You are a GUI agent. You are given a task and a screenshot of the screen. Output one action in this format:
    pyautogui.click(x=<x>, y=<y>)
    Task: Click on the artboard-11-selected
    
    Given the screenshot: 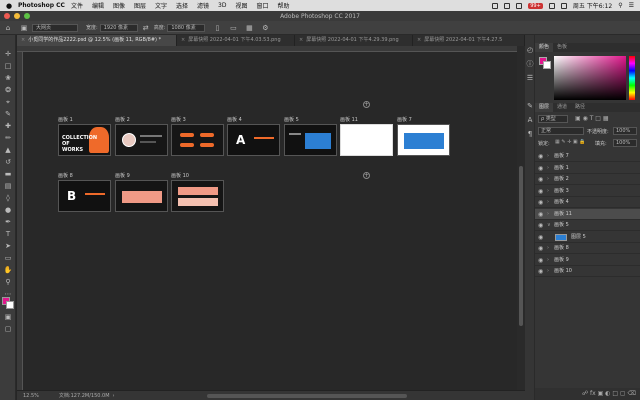 What is the action you would take?
    pyautogui.click(x=366, y=140)
    